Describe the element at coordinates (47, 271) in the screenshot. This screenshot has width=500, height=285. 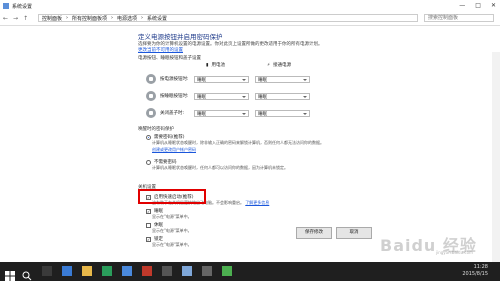
I see `task-view-icon` at that location.